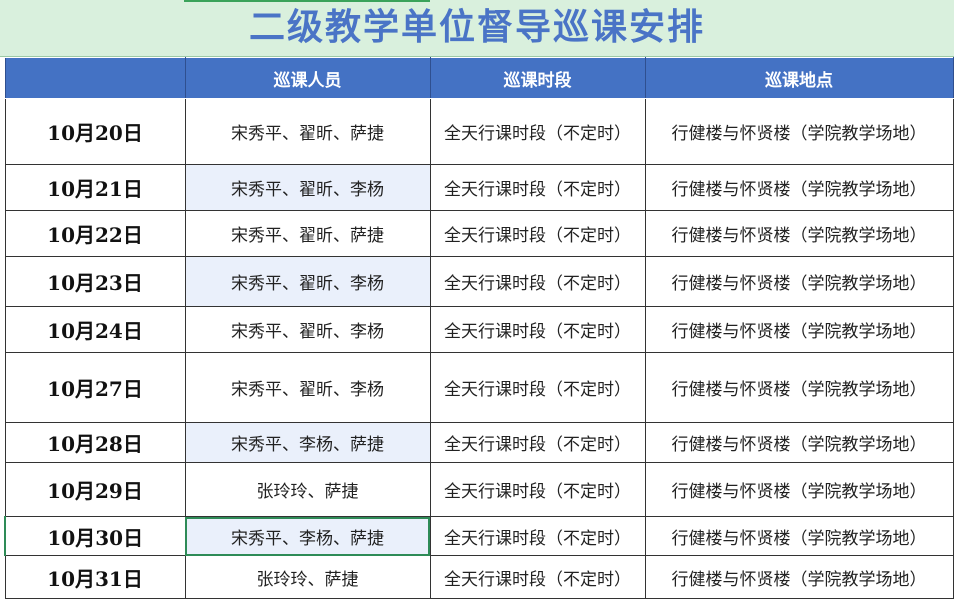  Describe the element at coordinates (307, 78) in the screenshot. I see `header-cell-staff: 巡课人员` at that location.